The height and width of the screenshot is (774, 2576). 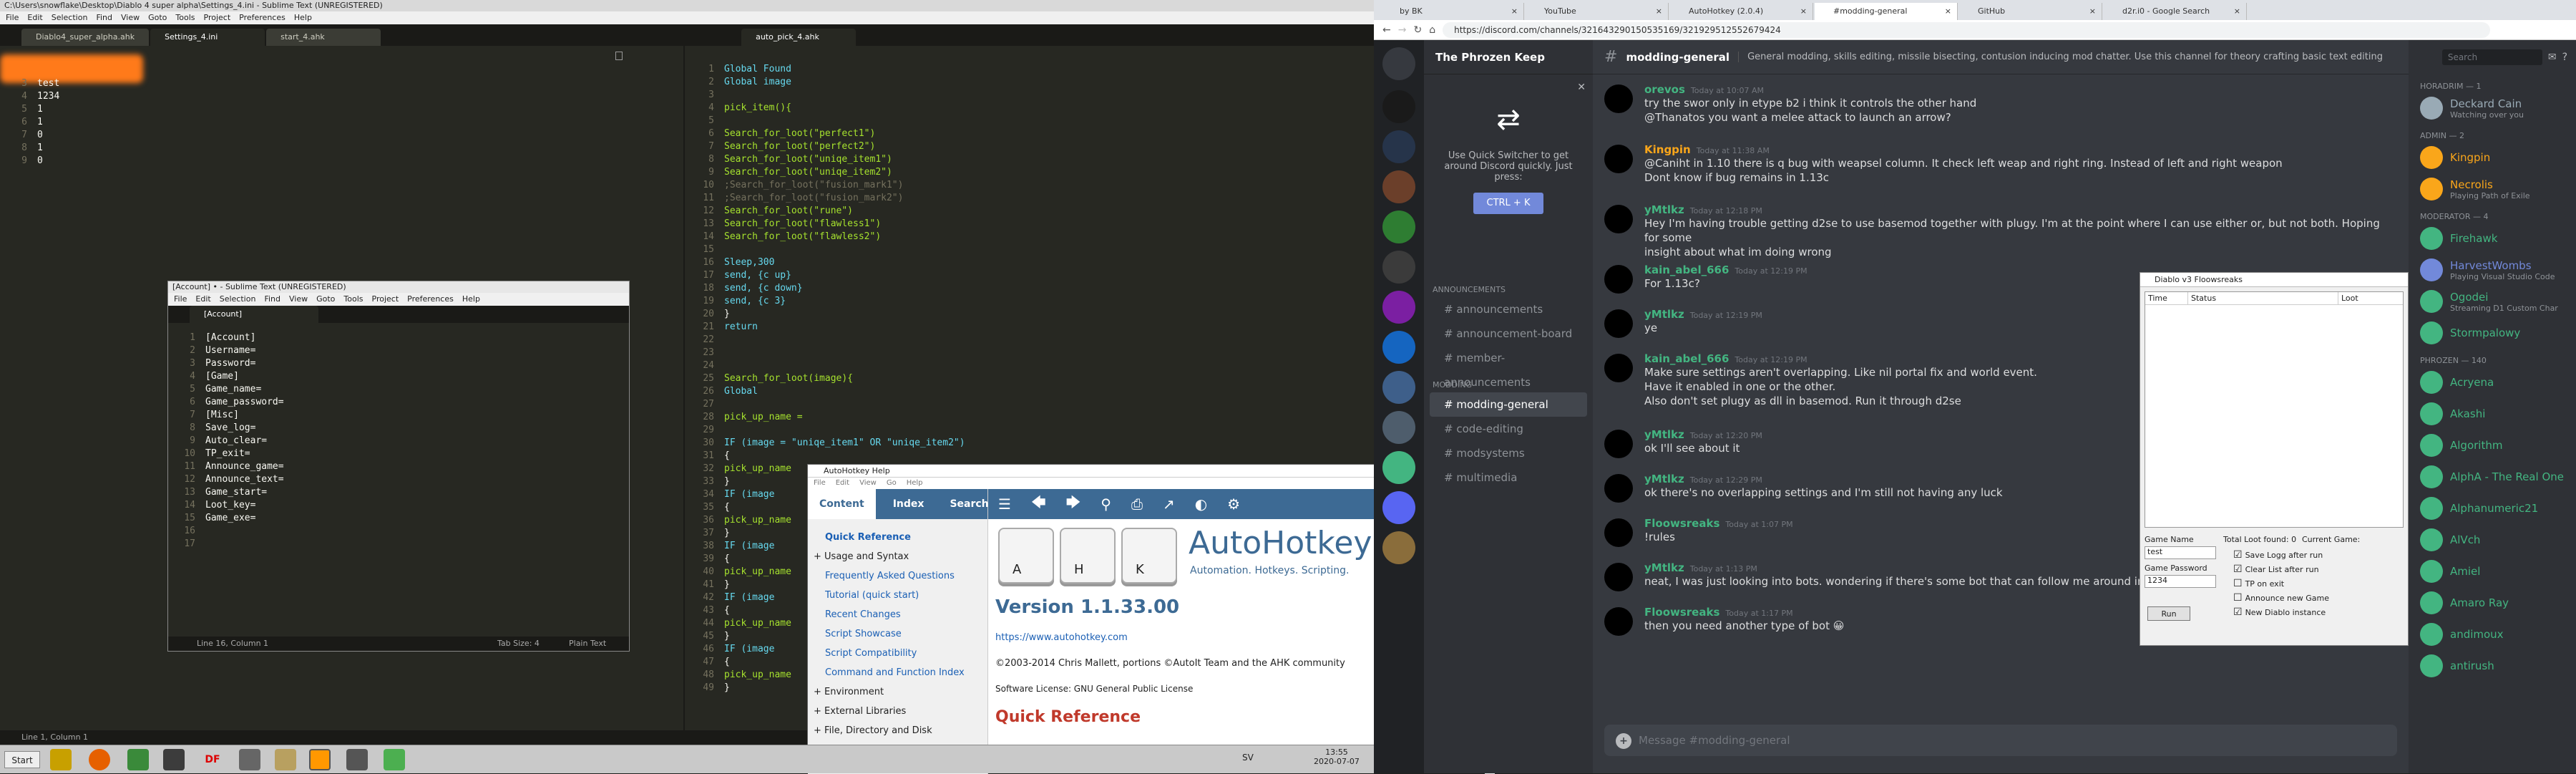 What do you see at coordinates (285, 759) in the screenshot?
I see `notepad-icon` at bounding box center [285, 759].